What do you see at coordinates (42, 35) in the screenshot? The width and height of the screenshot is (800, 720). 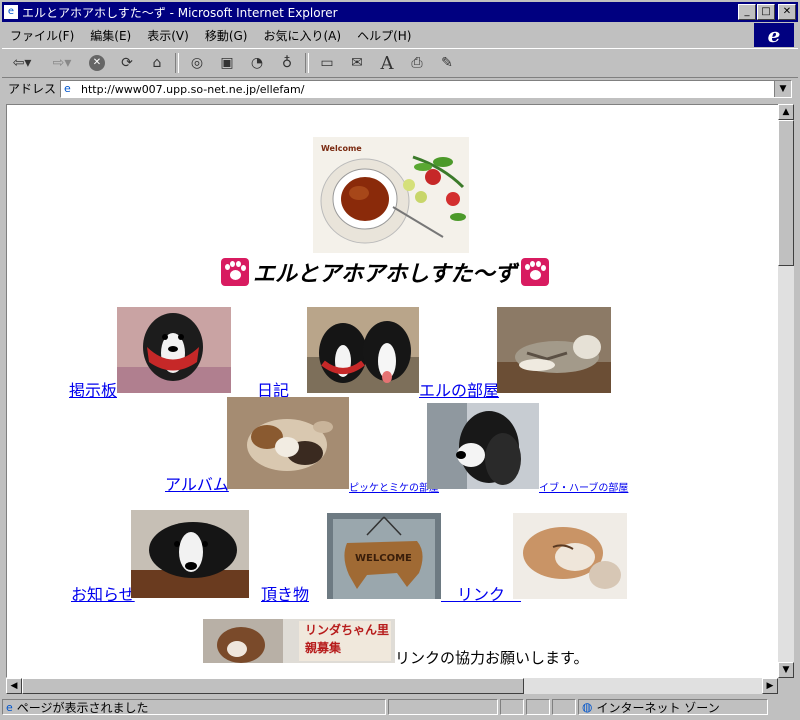 I see `menu-file: ファイル(F)` at bounding box center [42, 35].